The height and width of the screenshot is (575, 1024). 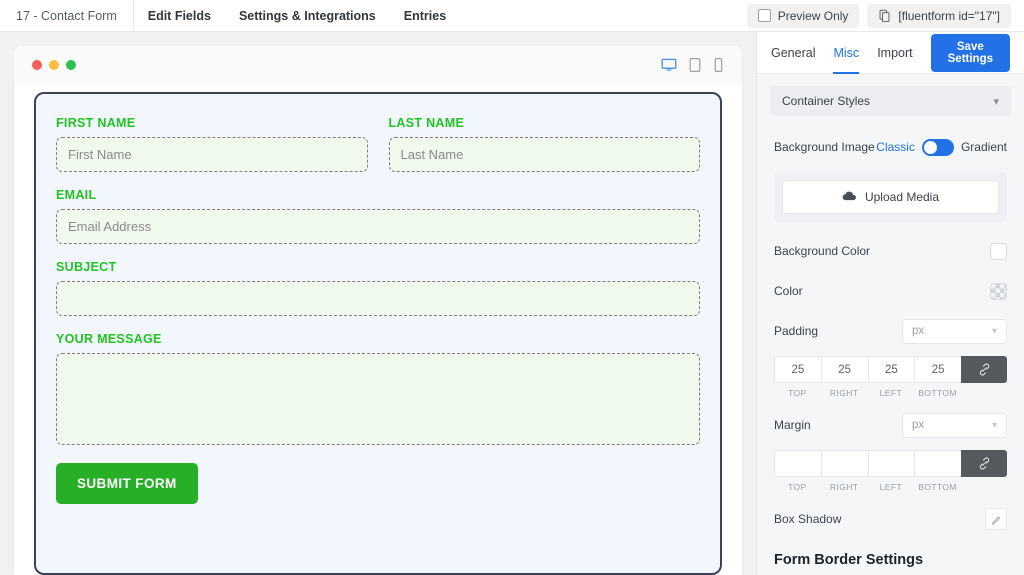 I want to click on copy-icon, so click(x=884, y=16).